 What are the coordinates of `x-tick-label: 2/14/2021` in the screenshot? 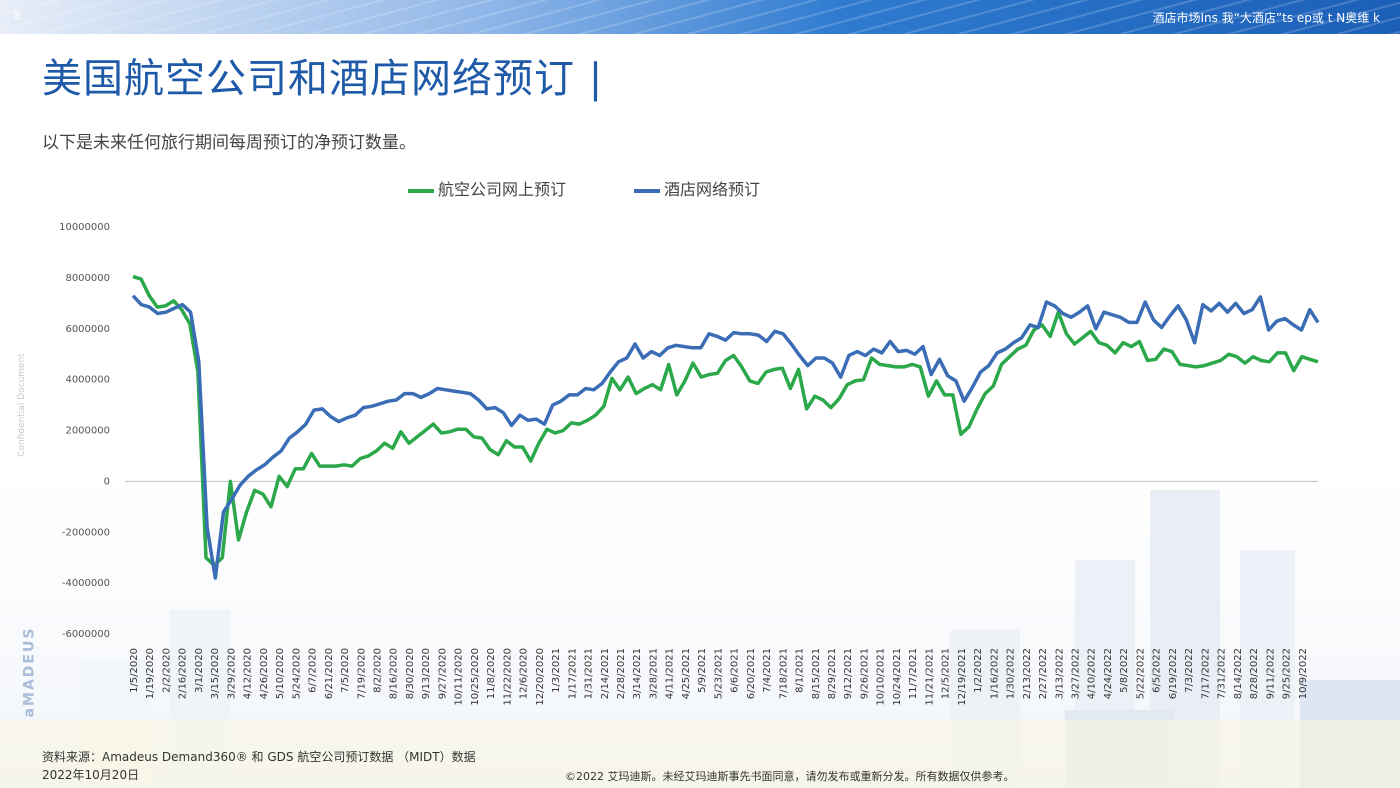 It's located at (605, 673).